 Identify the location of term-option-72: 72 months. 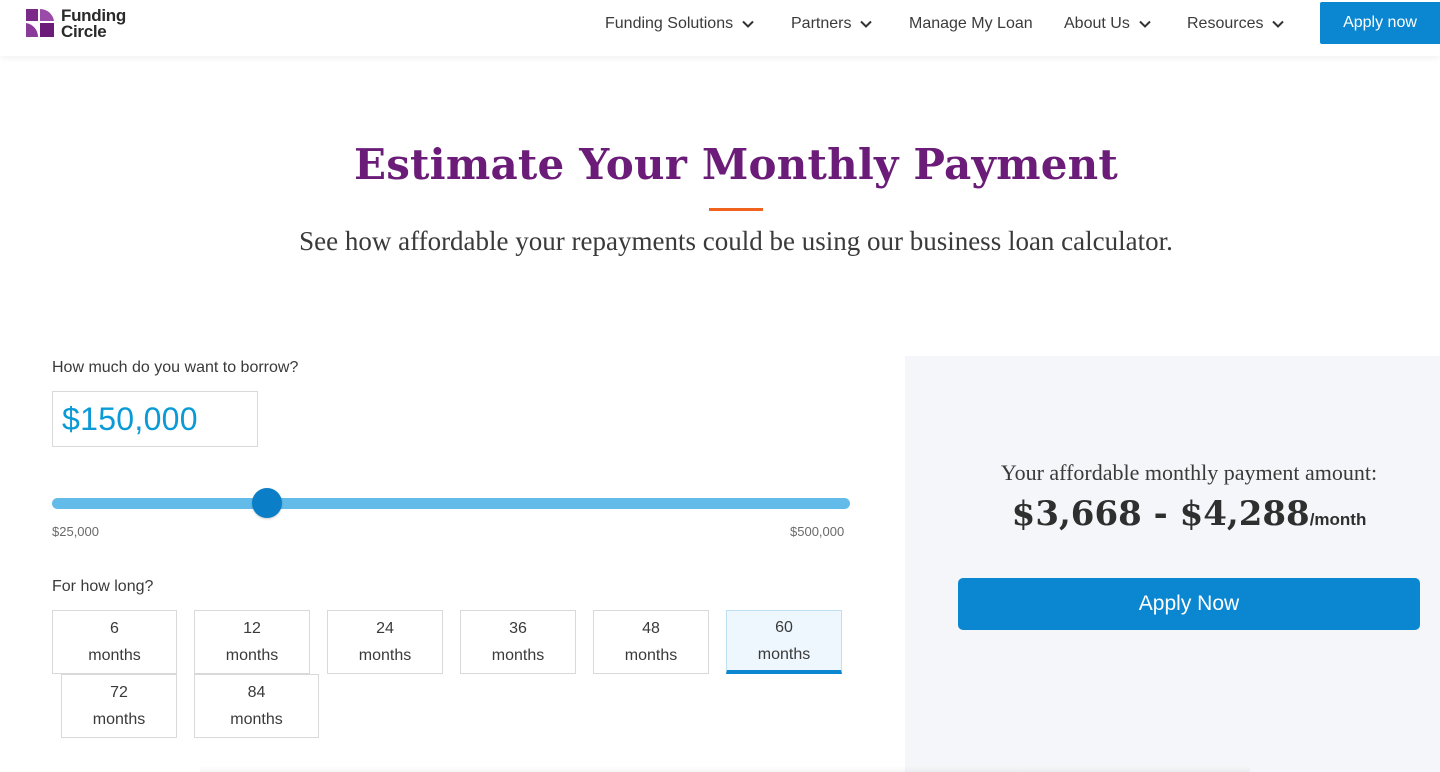
(119, 706).